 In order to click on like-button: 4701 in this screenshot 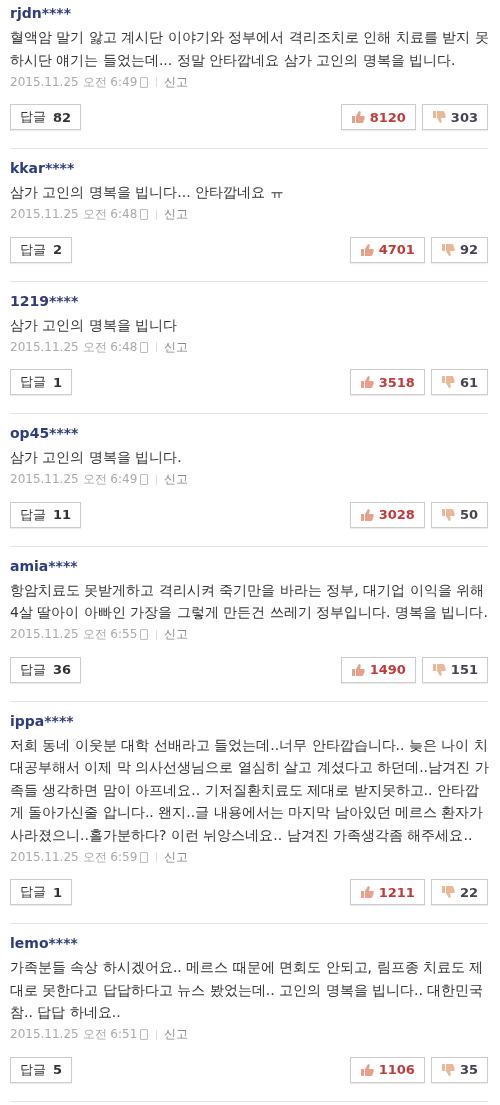, I will do `click(387, 249)`.